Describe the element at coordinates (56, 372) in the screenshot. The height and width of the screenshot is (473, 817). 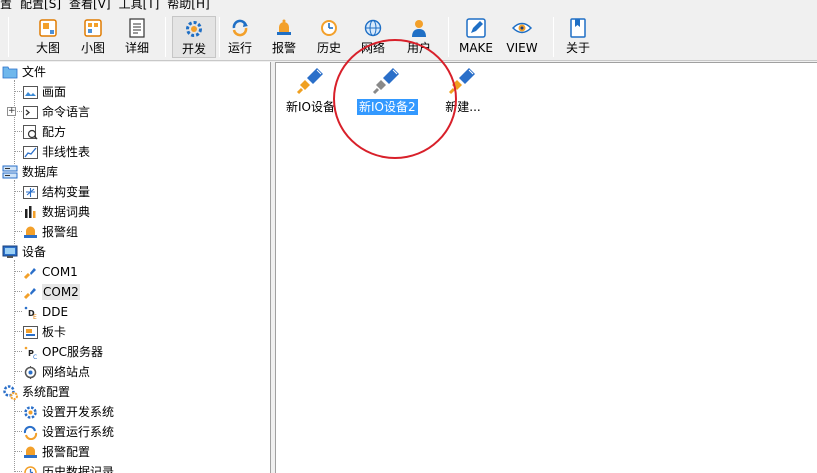
I see `tree-item-network-station: 网络站点` at that location.